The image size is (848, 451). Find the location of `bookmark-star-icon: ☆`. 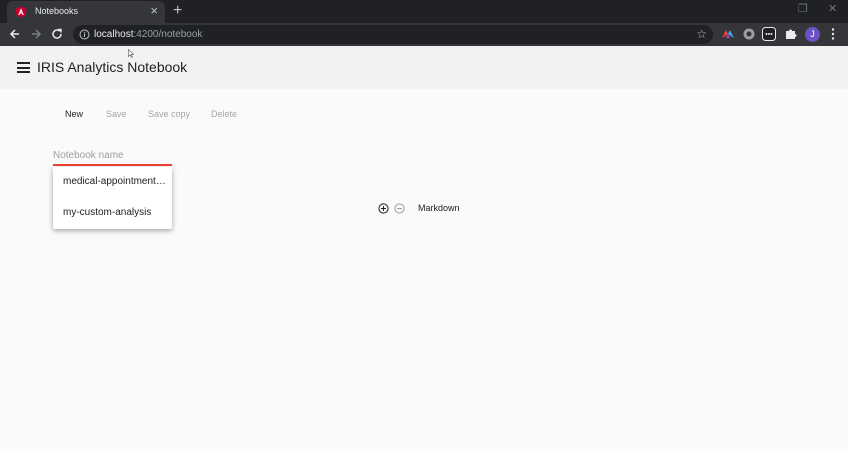

bookmark-star-icon: ☆ is located at coordinates (701, 34).